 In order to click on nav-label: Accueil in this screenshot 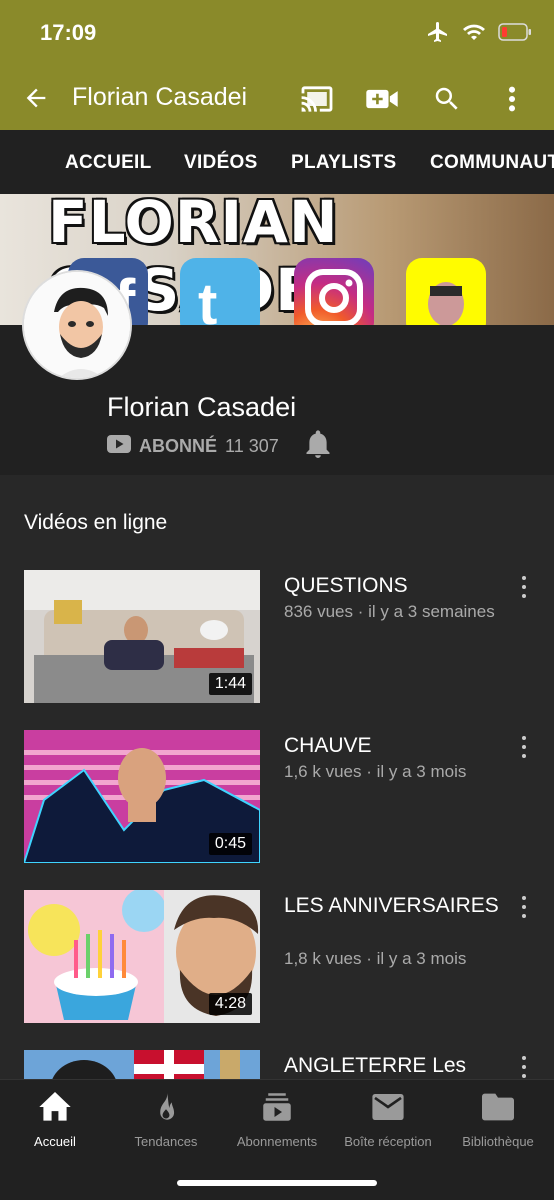, I will do `click(55, 1141)`.